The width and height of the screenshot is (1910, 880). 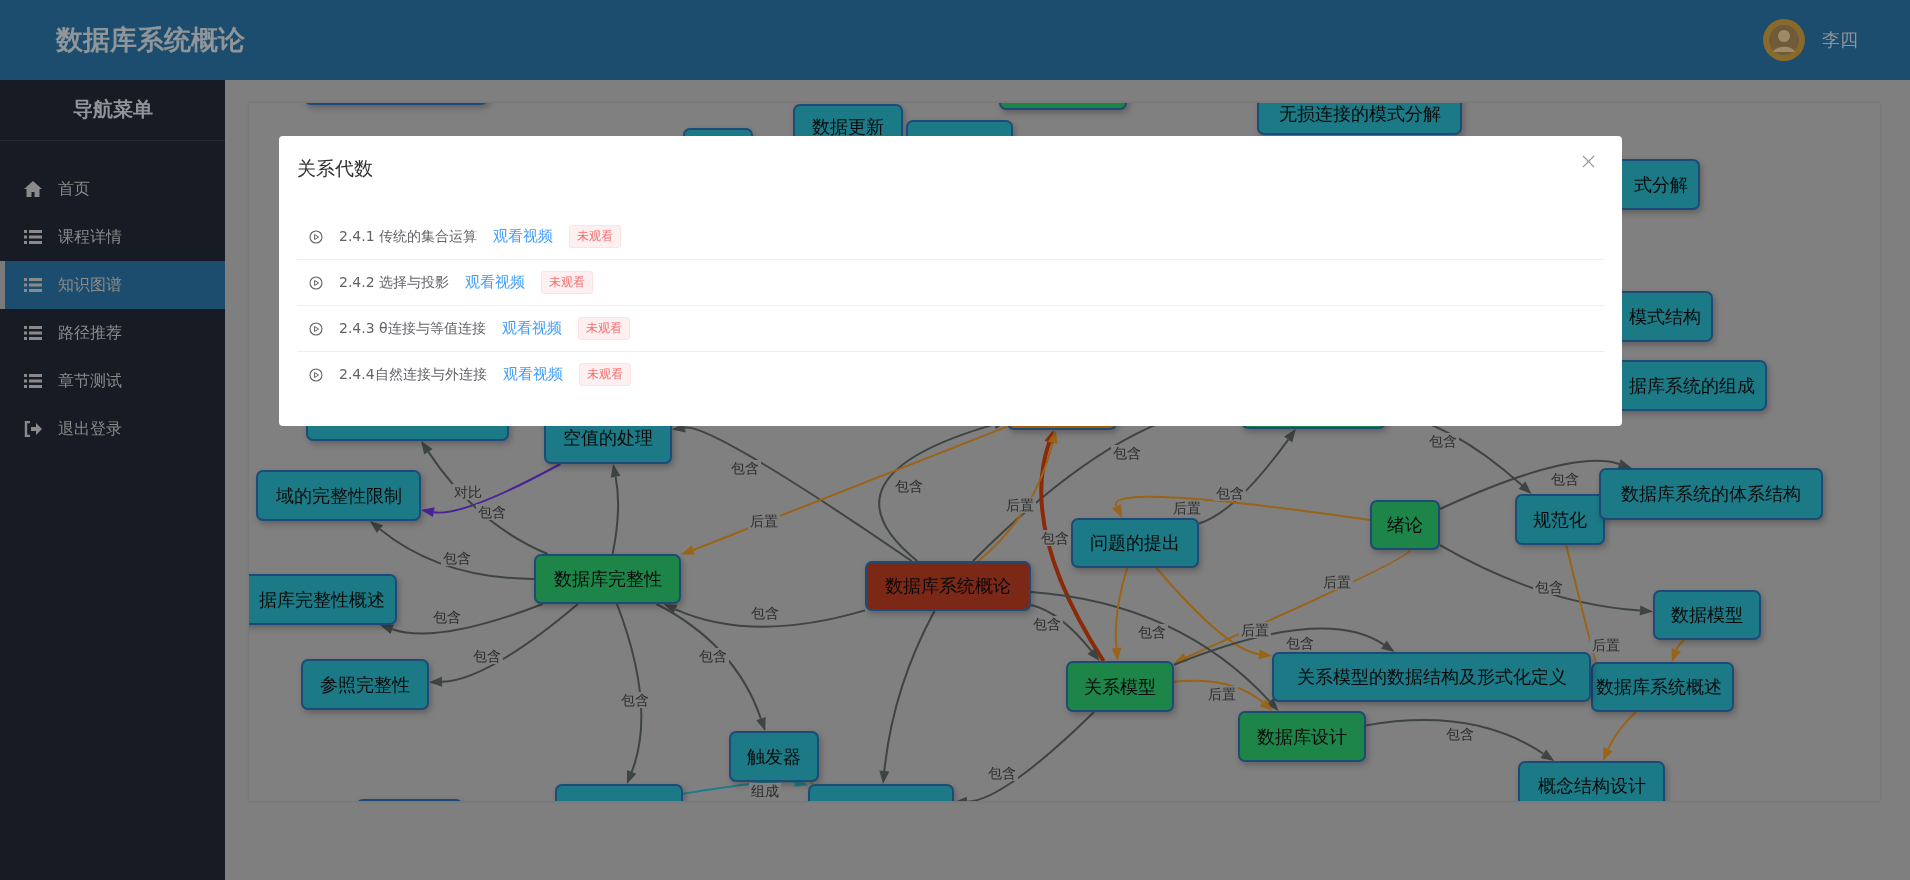 I want to click on logout-icon, so click(x=33, y=429).